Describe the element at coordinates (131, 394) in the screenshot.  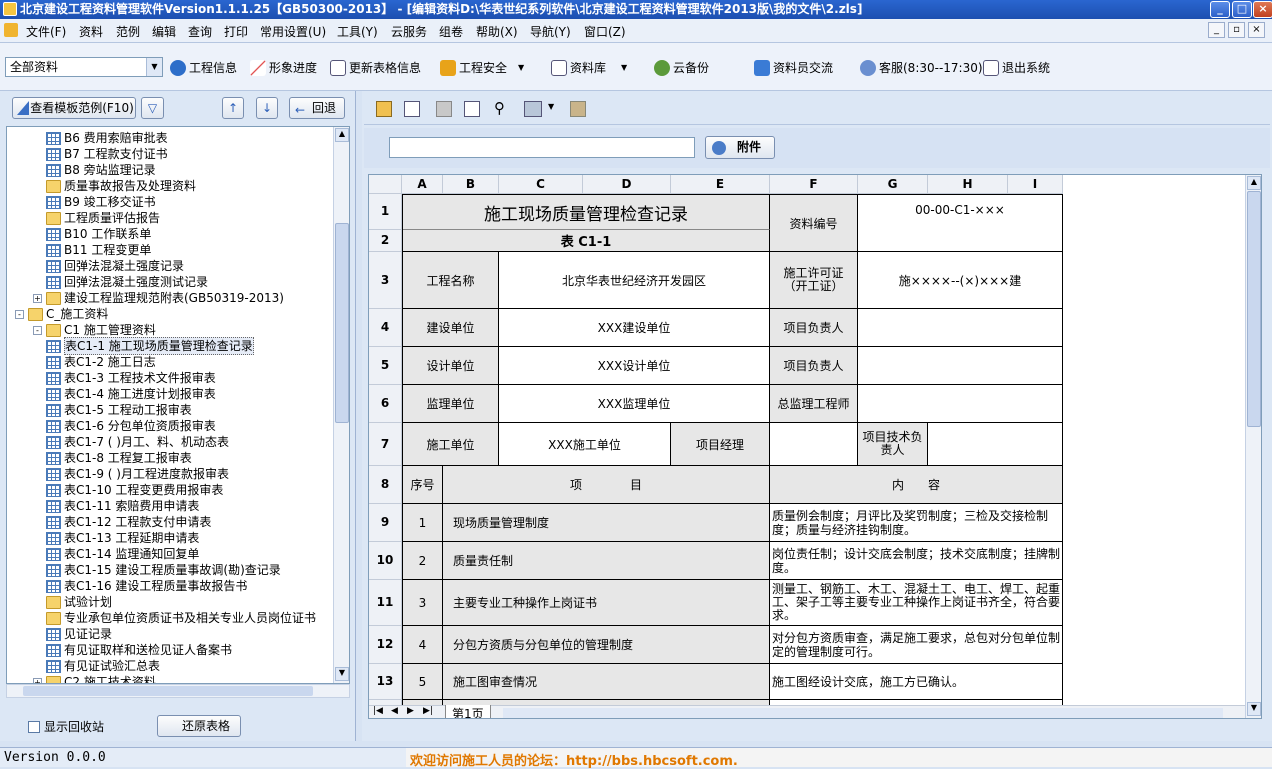
I see `tree-item: 表C1-4 施工进度计划报审表` at that location.